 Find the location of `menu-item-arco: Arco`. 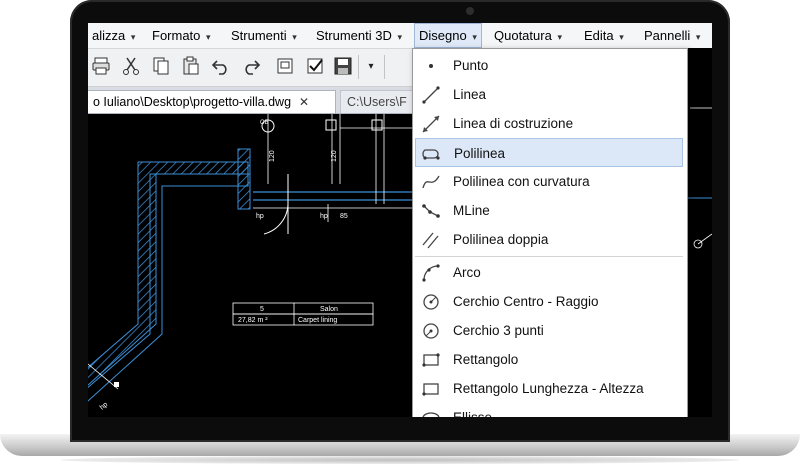

menu-item-arco: Arco is located at coordinates (550, 272).